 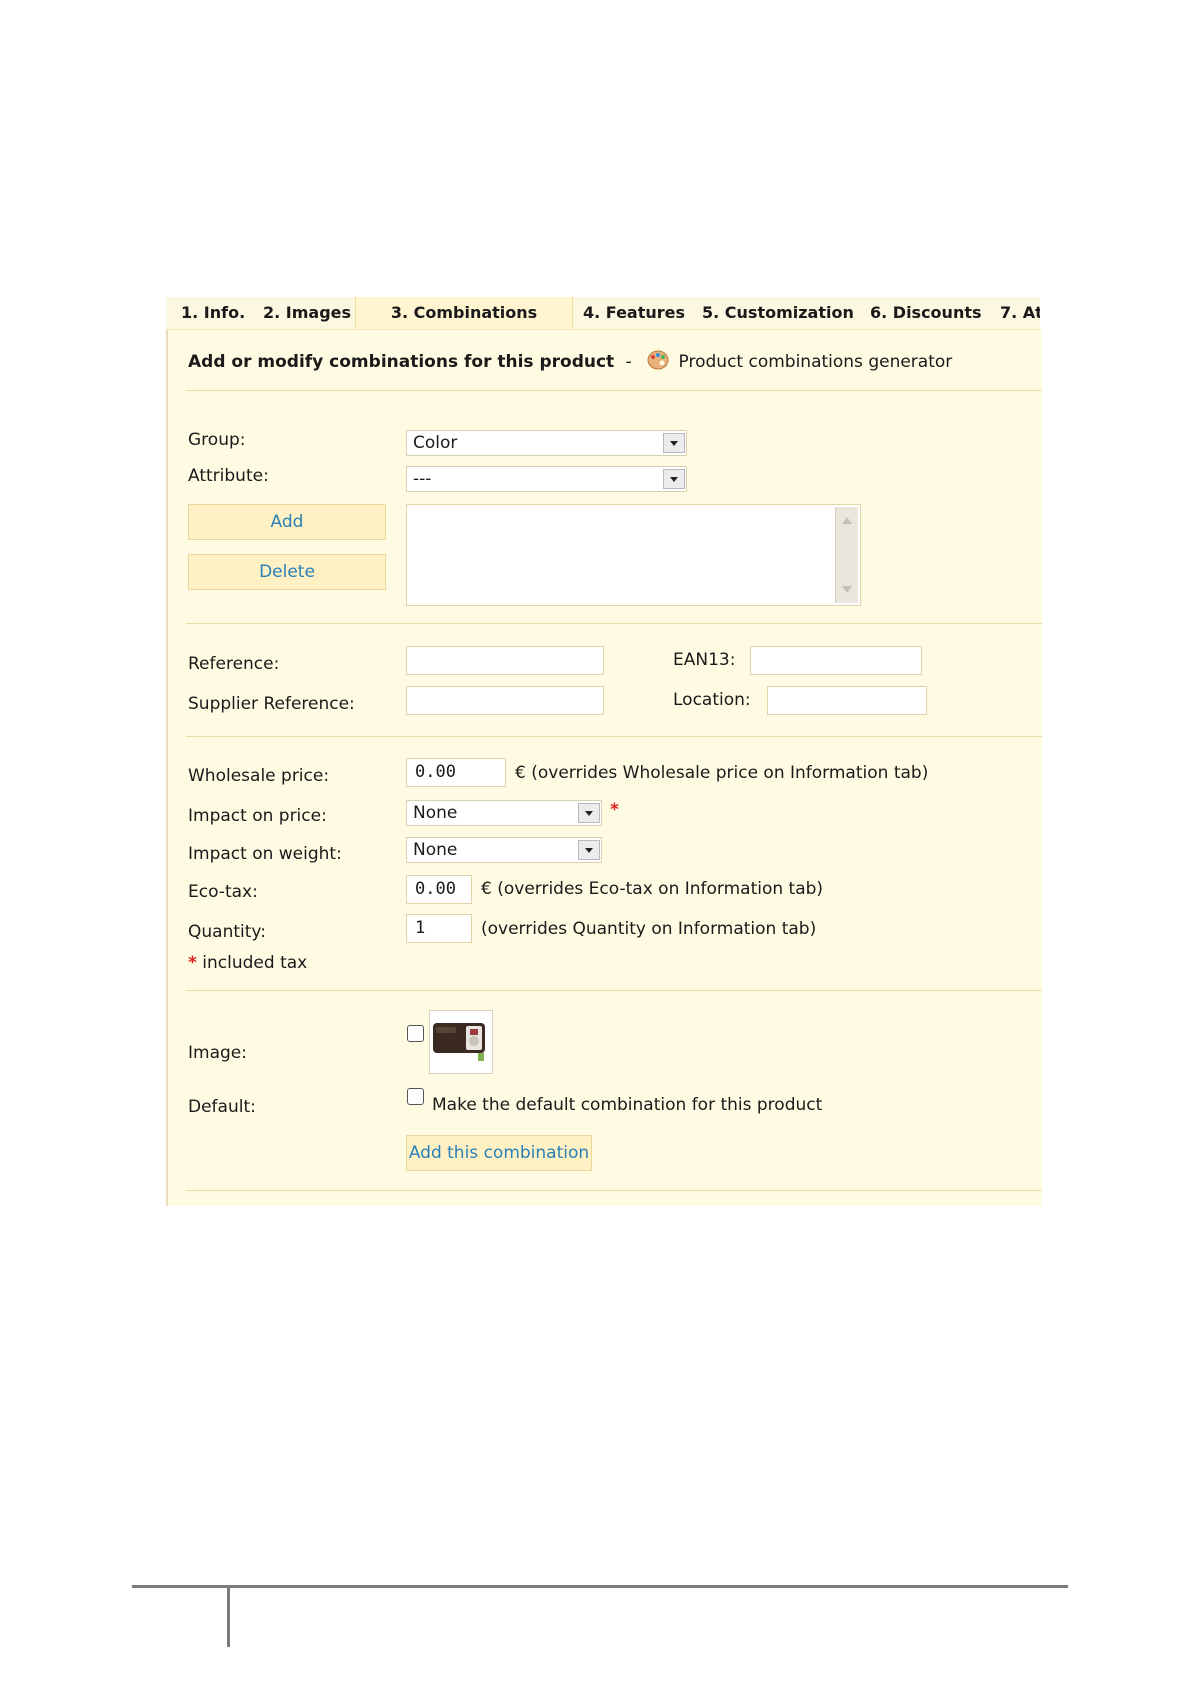 What do you see at coordinates (257, 816) in the screenshot?
I see `impact-price-label: Impact on price:` at bounding box center [257, 816].